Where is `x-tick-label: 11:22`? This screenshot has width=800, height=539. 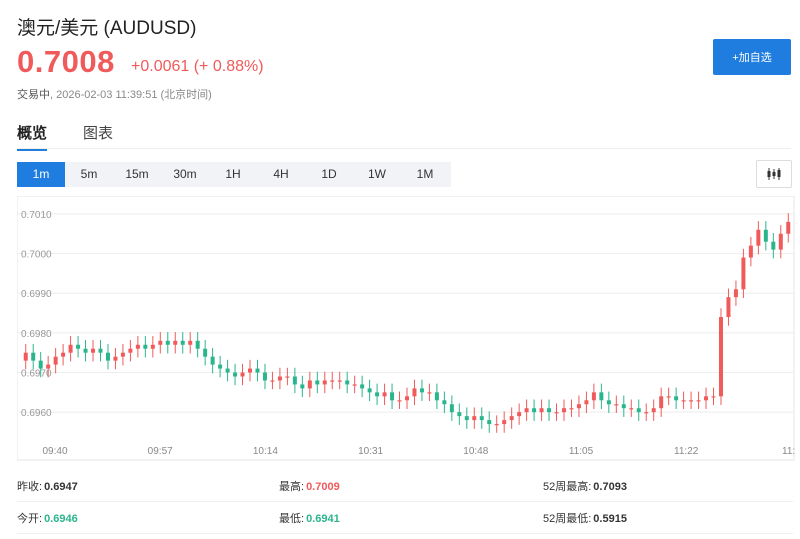
x-tick-label: 11:22 is located at coordinates (686, 451).